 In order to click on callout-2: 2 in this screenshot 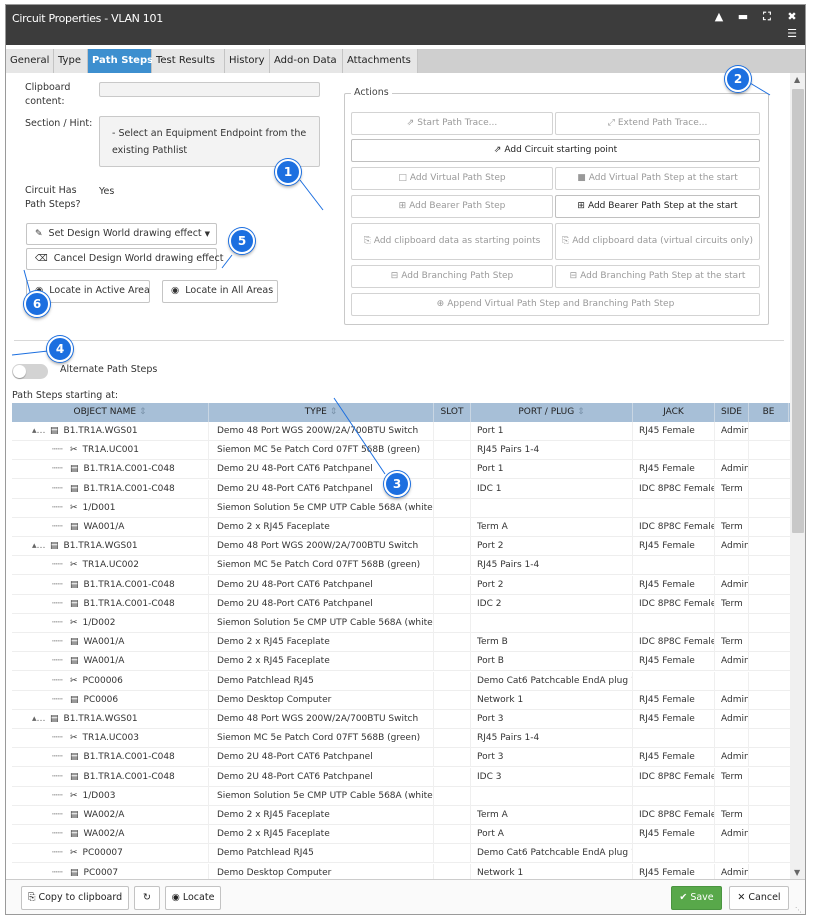, I will do `click(738, 79)`.